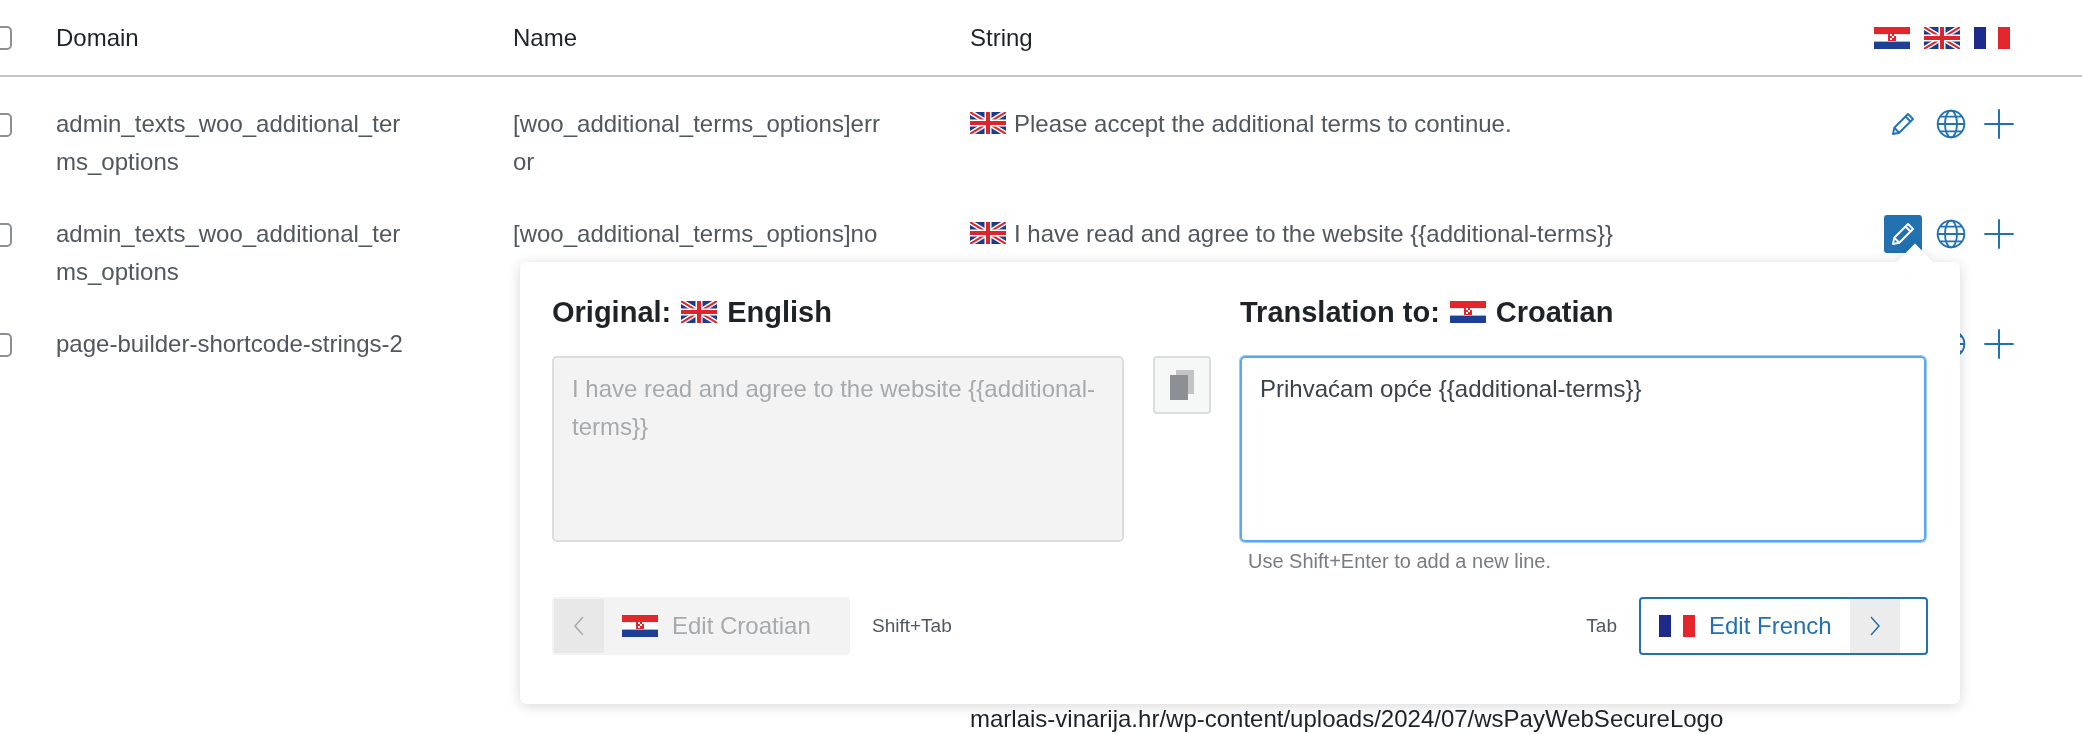  What do you see at coordinates (697, 143) in the screenshot?
I see `name-cell-text: [woo_additional_terms_options]error` at bounding box center [697, 143].